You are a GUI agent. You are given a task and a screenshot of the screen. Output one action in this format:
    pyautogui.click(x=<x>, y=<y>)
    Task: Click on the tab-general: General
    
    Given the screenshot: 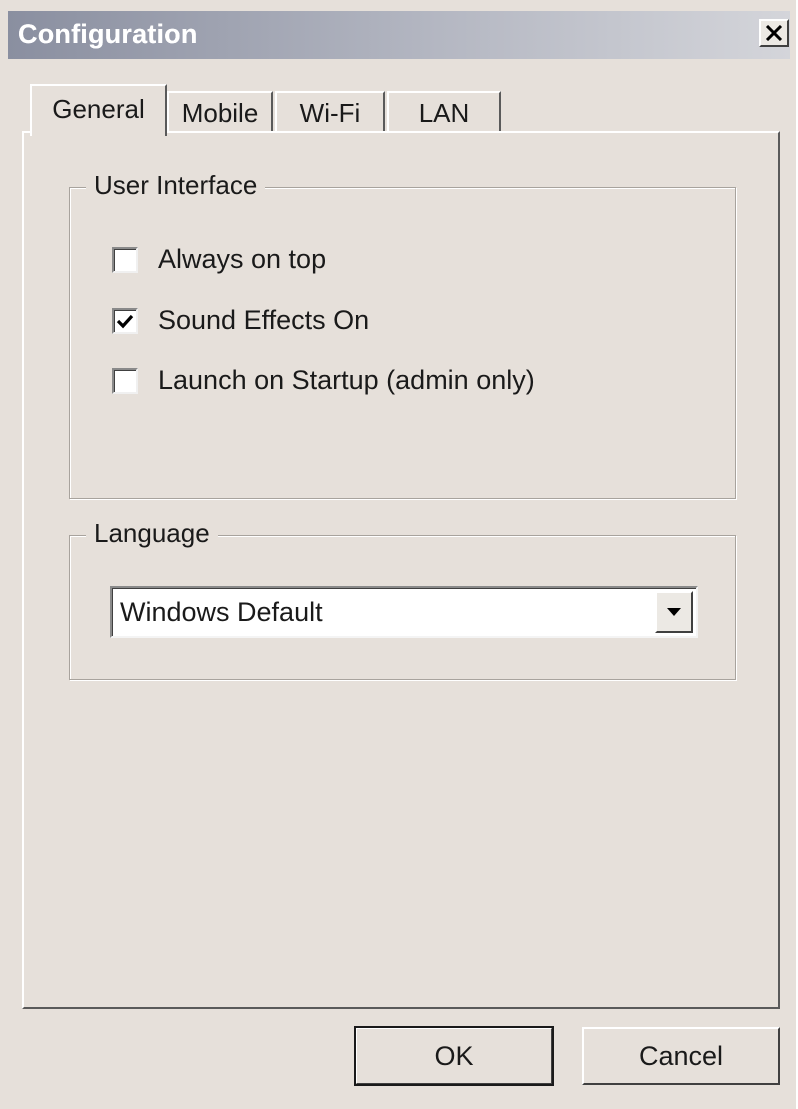 What is the action you would take?
    pyautogui.click(x=98, y=110)
    